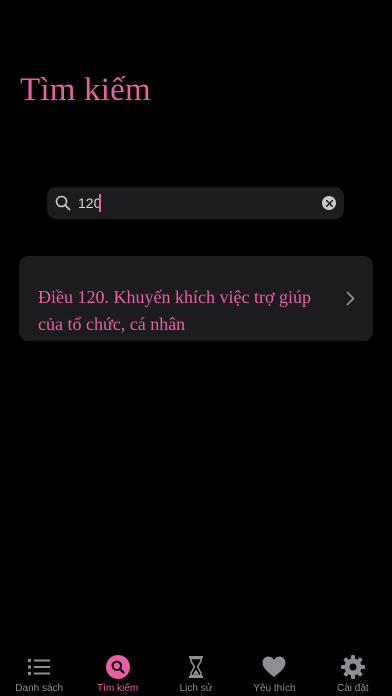 The width and height of the screenshot is (392, 696). Describe the element at coordinates (193, 203) in the screenshot. I see `search-input` at that location.